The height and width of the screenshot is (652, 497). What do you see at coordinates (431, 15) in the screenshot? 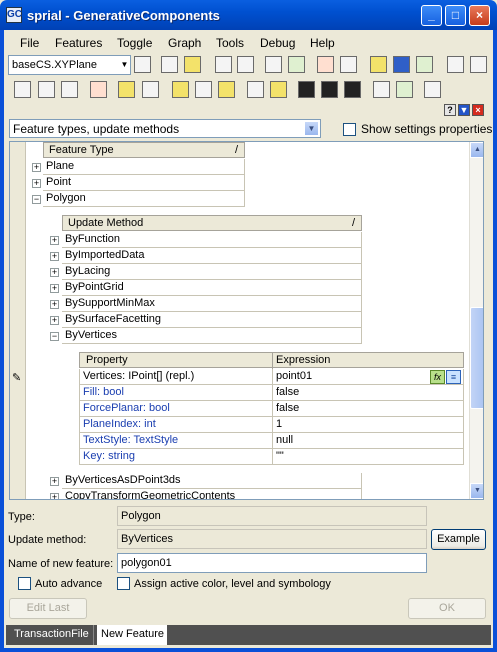
I see `minimize-button: _` at bounding box center [431, 15].